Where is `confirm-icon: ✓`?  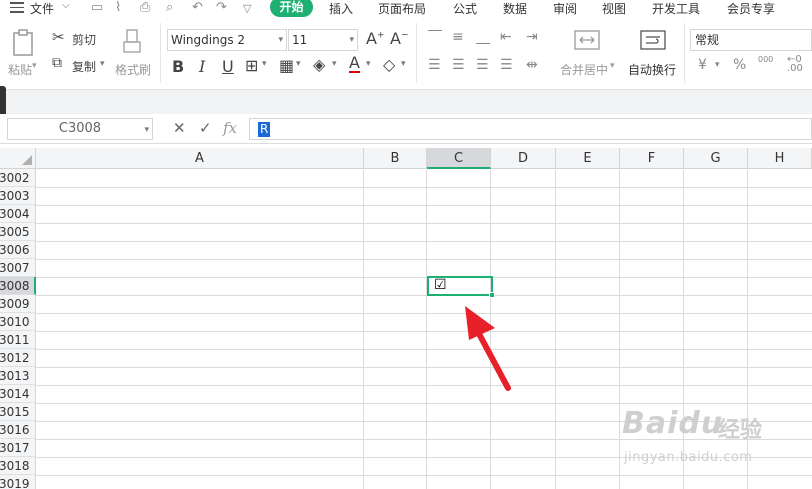 confirm-icon: ✓ is located at coordinates (205, 128).